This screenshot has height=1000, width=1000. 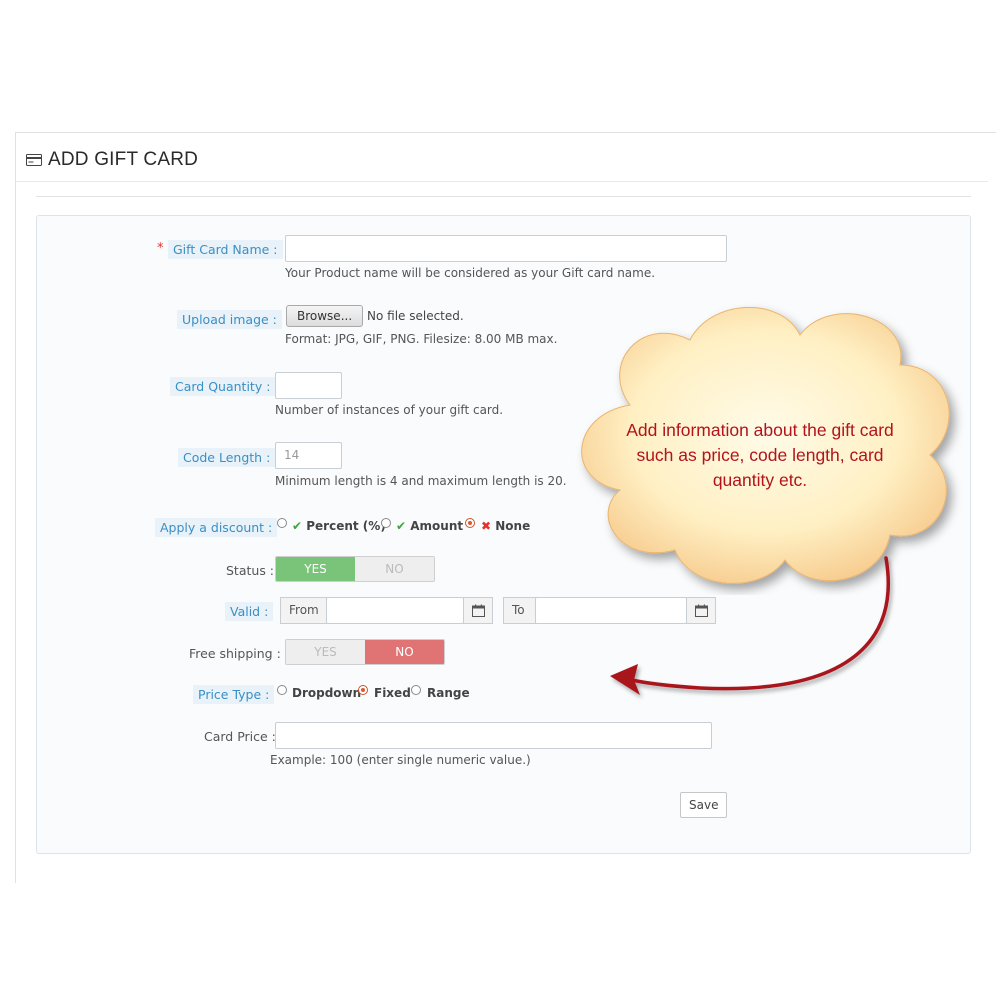 I want to click on save-button: Save, so click(x=704, y=805).